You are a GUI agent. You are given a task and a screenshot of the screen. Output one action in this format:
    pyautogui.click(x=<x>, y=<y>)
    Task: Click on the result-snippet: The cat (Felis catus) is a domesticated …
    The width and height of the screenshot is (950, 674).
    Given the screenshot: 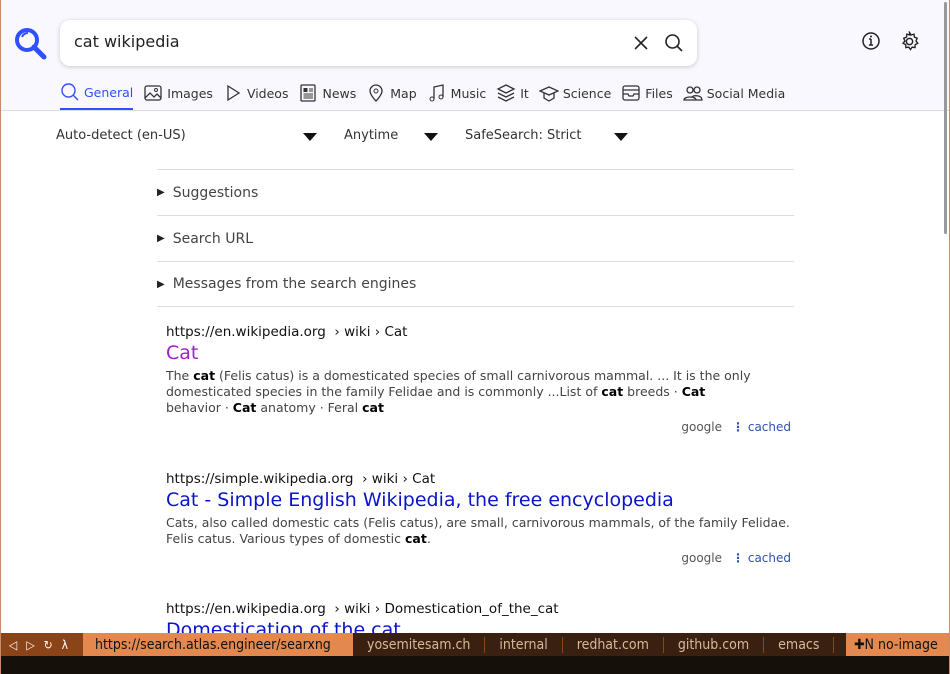 What is the action you would take?
    pyautogui.click(x=458, y=391)
    